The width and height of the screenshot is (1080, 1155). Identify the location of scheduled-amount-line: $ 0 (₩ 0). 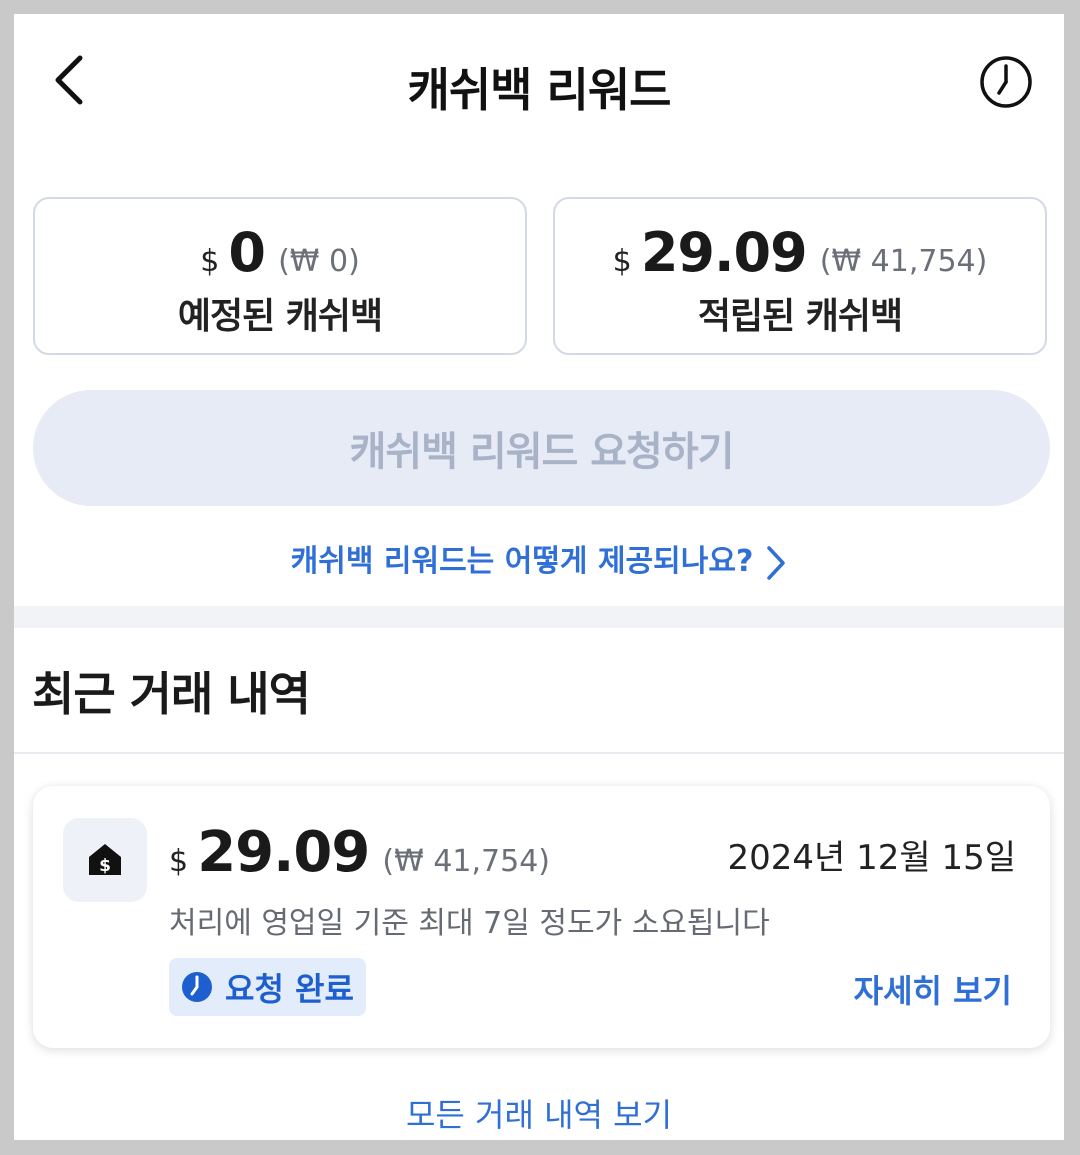
(280, 252).